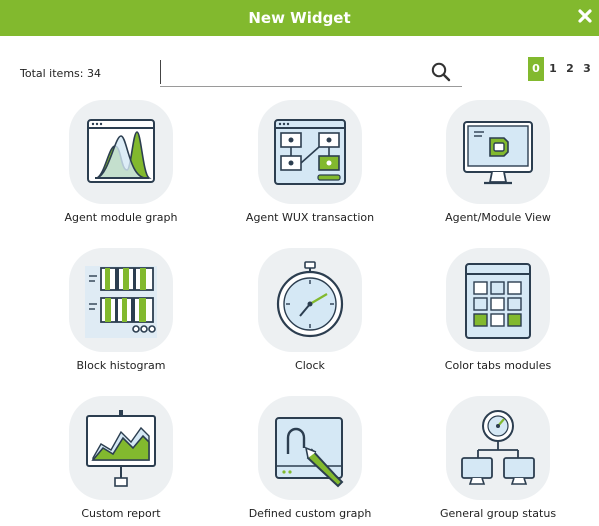  I want to click on pagination: 0 1 2 3, so click(561, 69).